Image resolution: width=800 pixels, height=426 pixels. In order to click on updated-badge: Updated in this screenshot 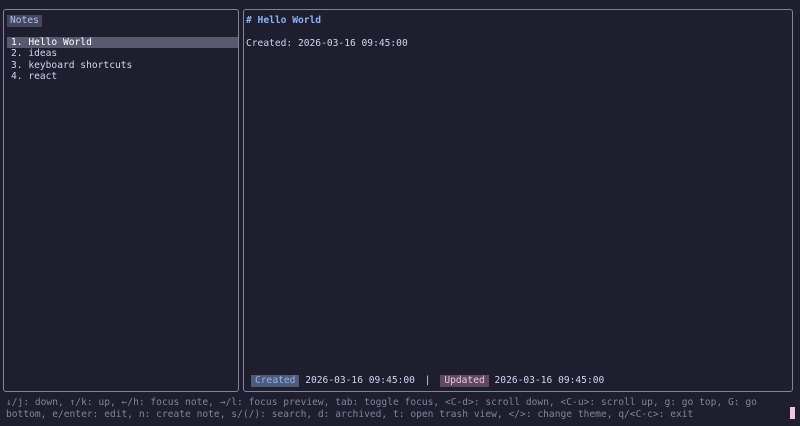, I will do `click(464, 381)`.